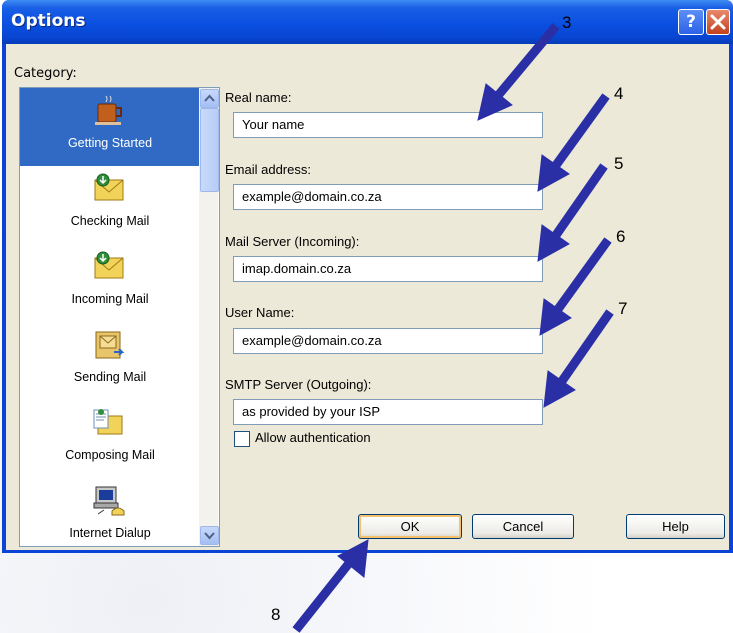 The height and width of the screenshot is (633, 733). What do you see at coordinates (567, 22) in the screenshot?
I see `annotation-3: 3` at bounding box center [567, 22].